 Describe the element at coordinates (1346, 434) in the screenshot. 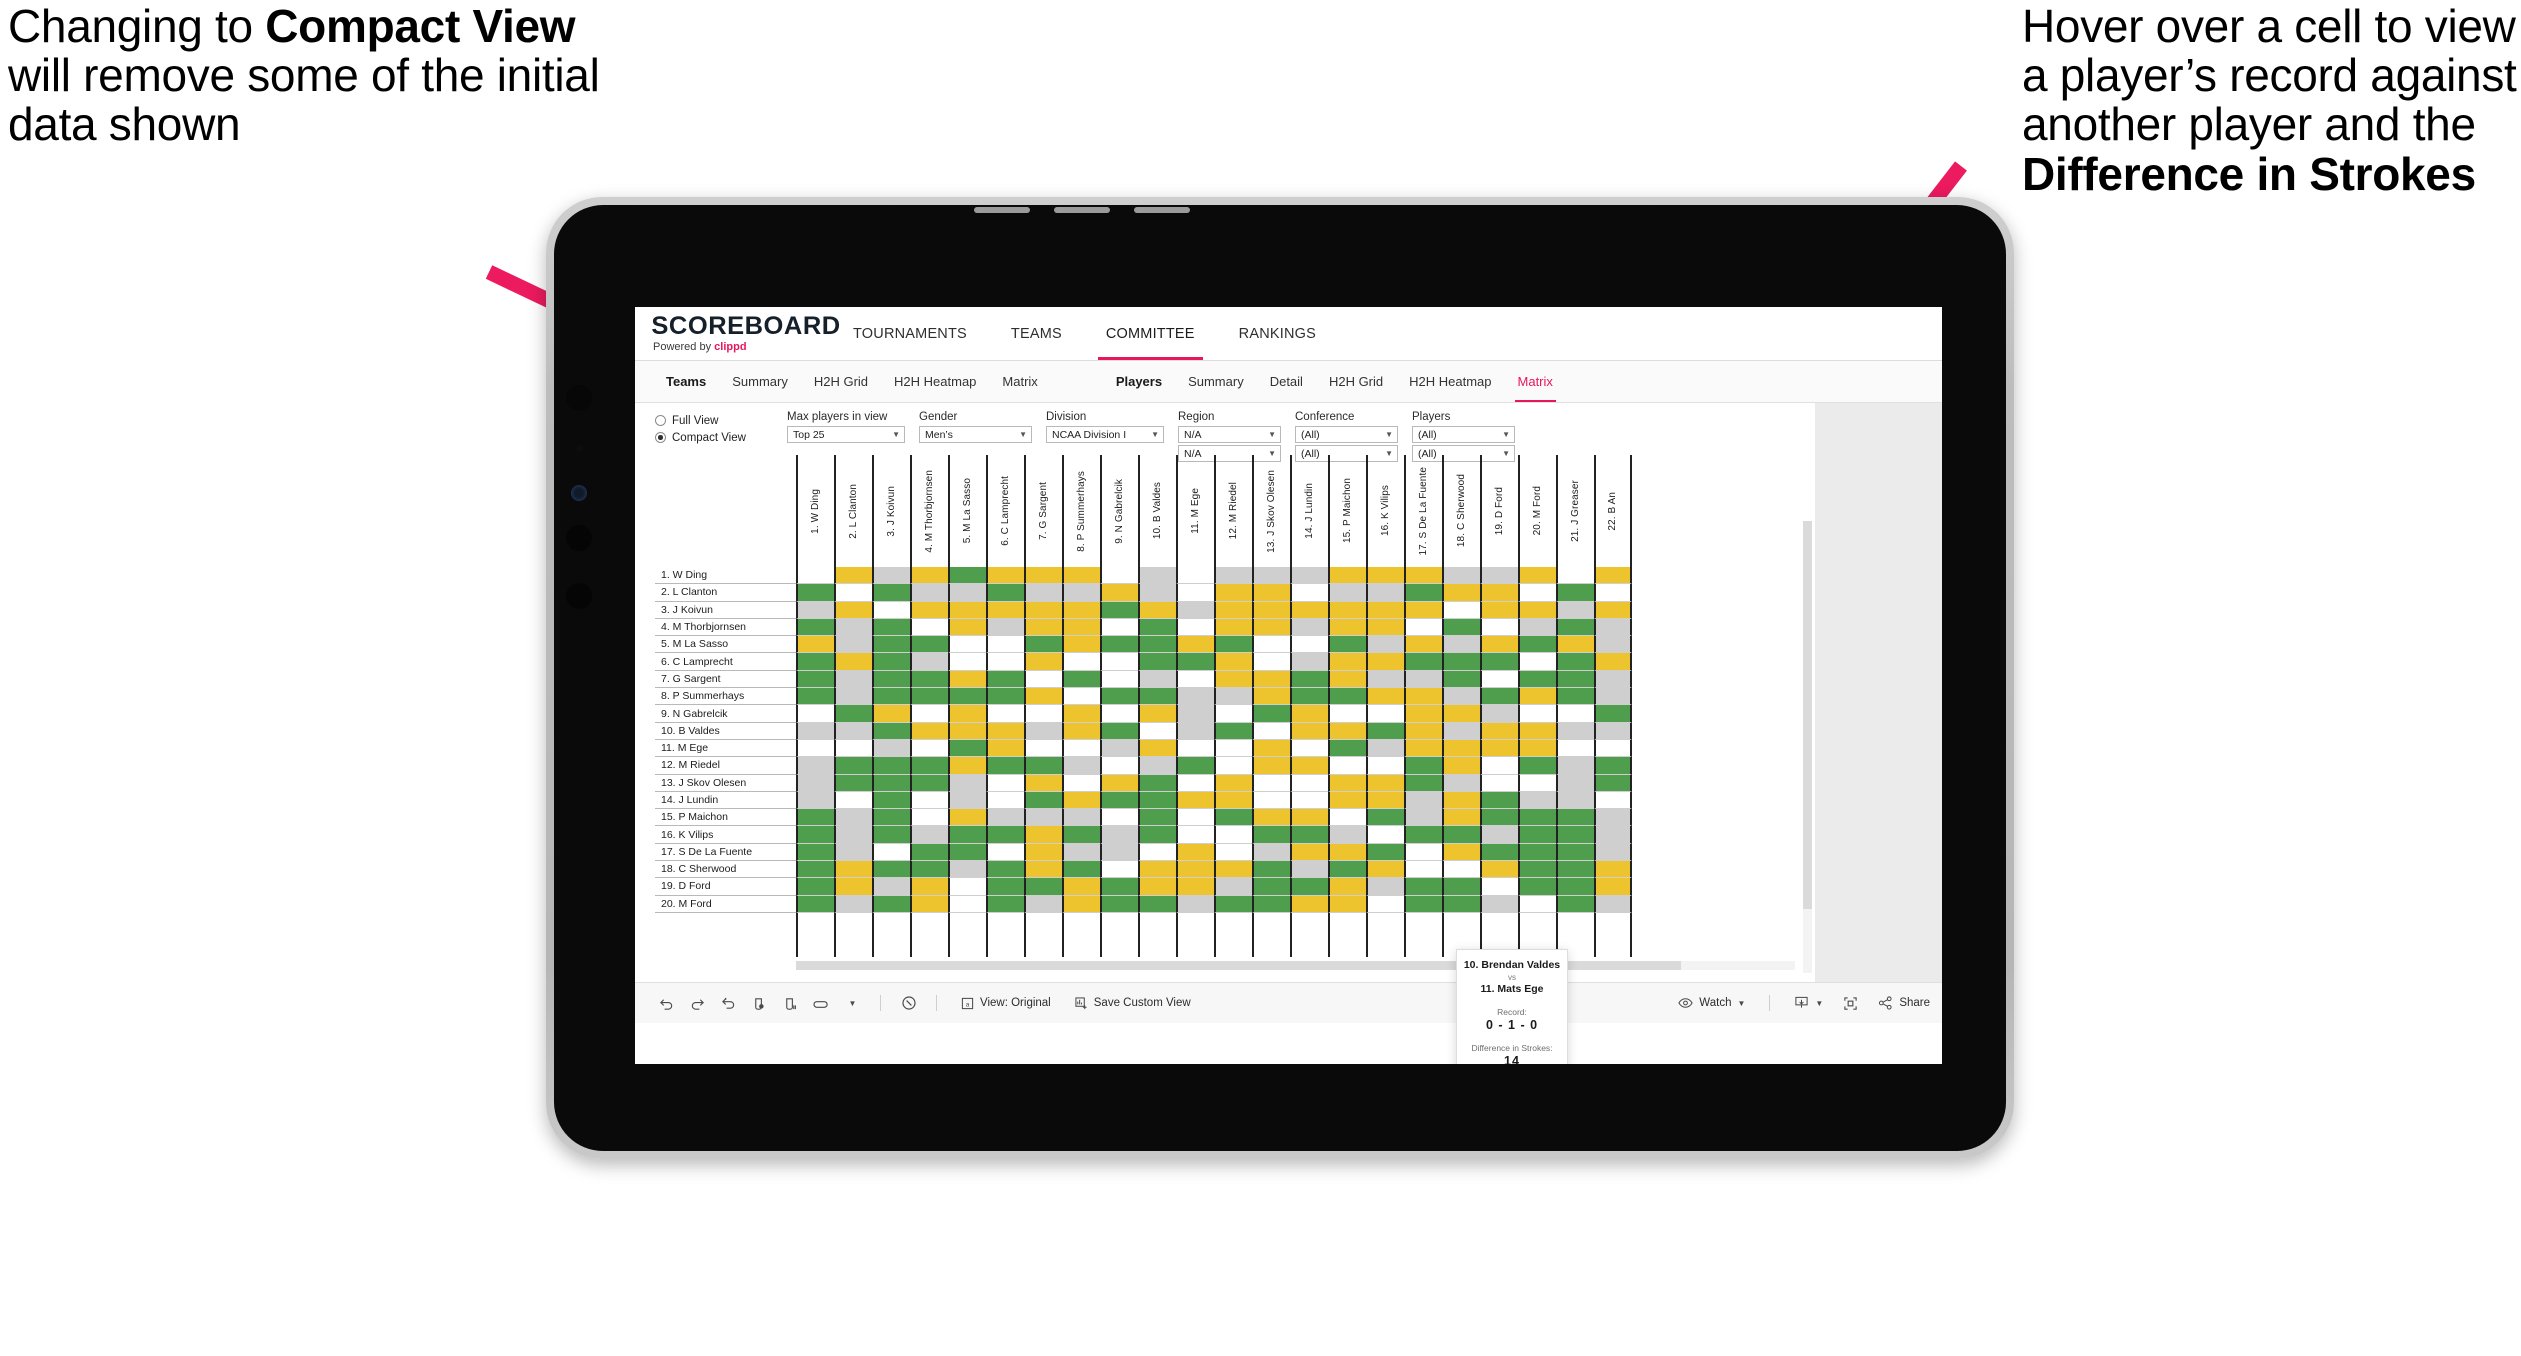

I see `filter-conference-select: (All) ▼` at that location.